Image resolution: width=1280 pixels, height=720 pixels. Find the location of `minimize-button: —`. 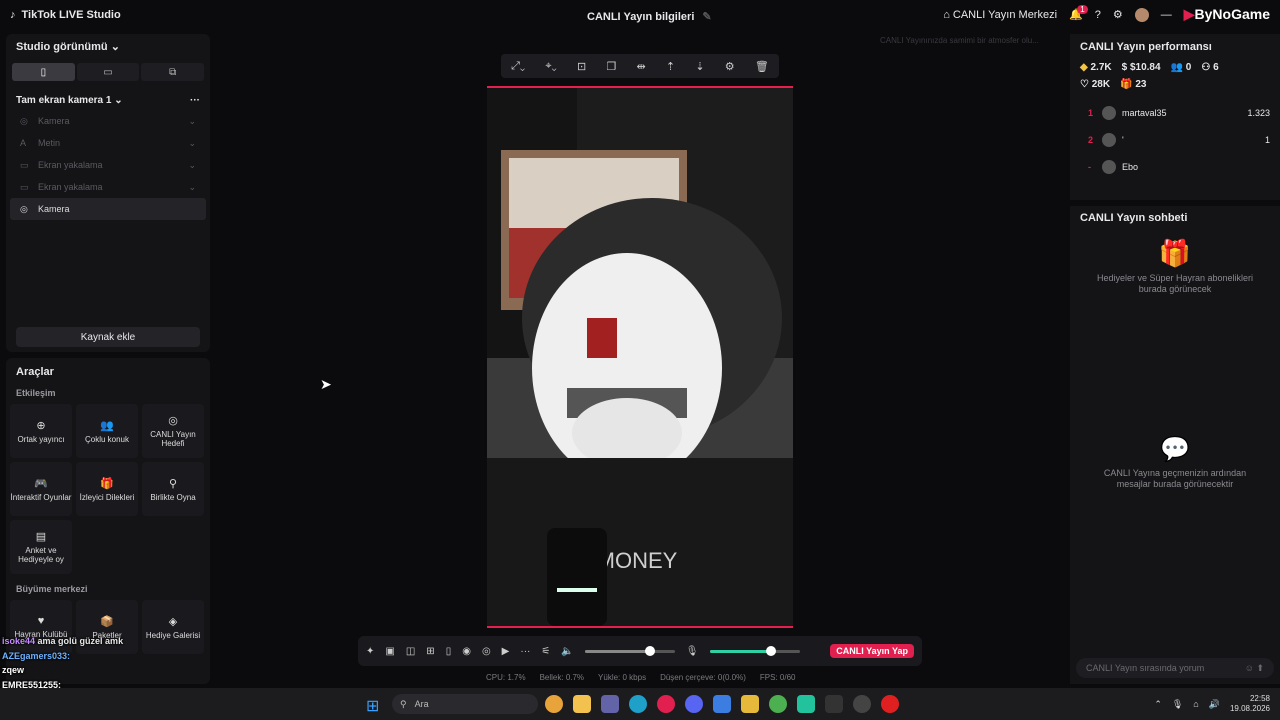

minimize-button: — is located at coordinates (1166, 15).